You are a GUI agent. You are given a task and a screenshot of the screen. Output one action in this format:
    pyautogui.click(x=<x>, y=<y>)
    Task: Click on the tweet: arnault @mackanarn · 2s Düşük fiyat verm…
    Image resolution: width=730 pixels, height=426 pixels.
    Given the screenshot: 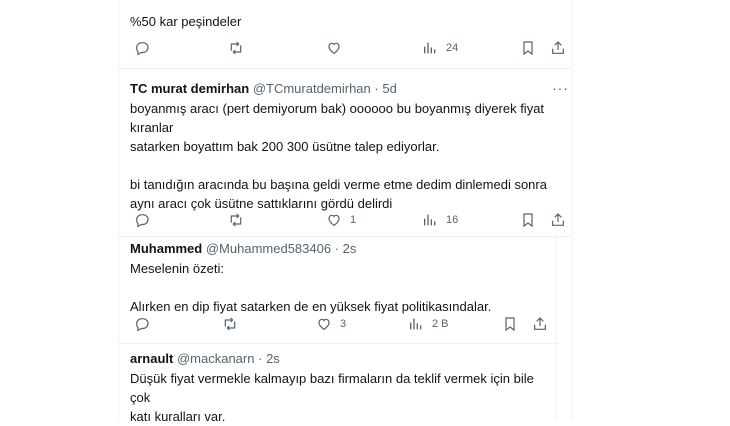 What is the action you would take?
    pyautogui.click(x=340, y=388)
    